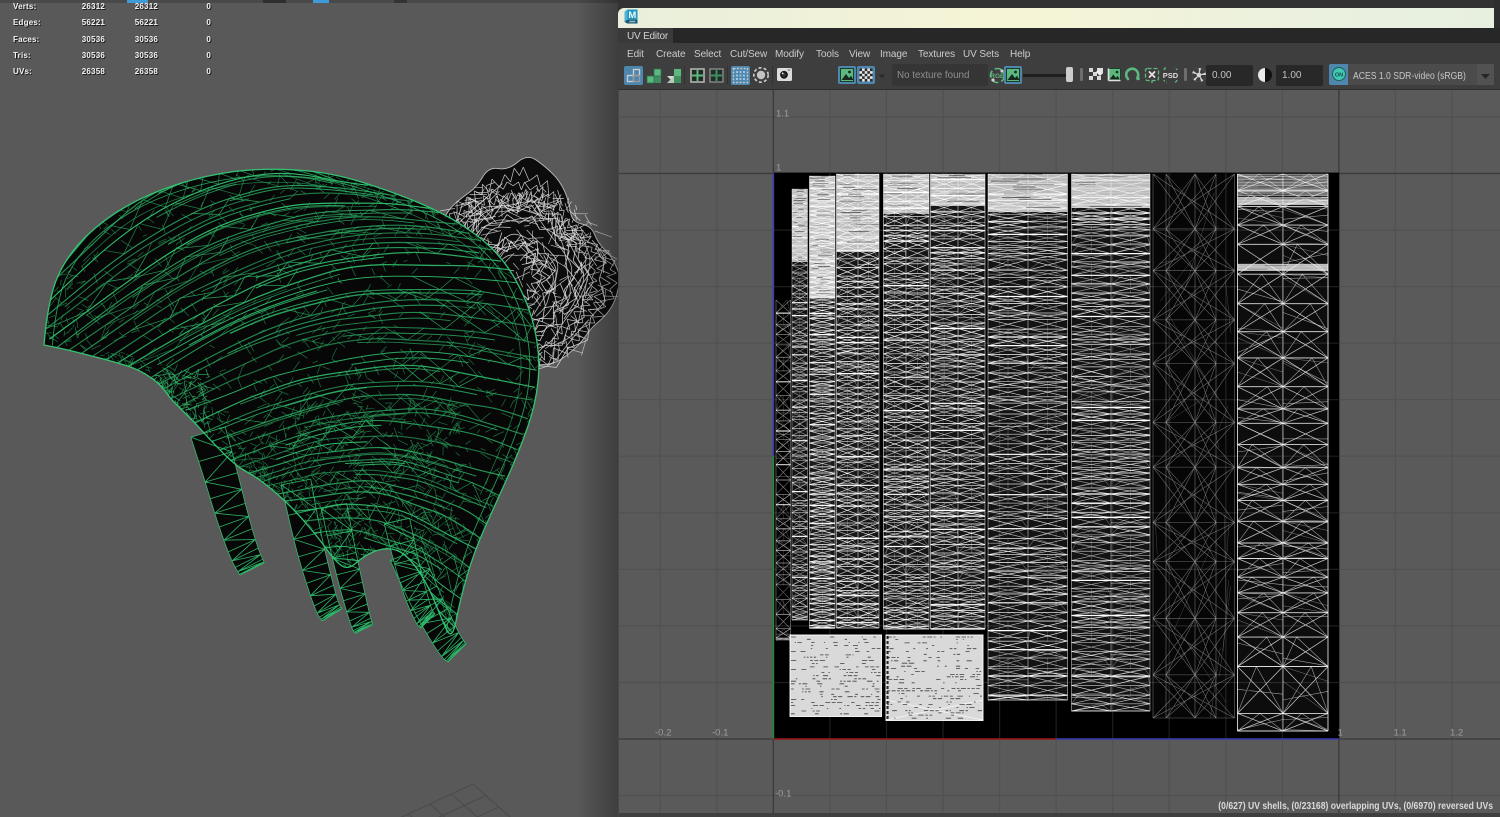 The height and width of the screenshot is (817, 1500). Describe the element at coordinates (1456, 733) in the screenshot. I see `svg-text: 1.2` at that location.